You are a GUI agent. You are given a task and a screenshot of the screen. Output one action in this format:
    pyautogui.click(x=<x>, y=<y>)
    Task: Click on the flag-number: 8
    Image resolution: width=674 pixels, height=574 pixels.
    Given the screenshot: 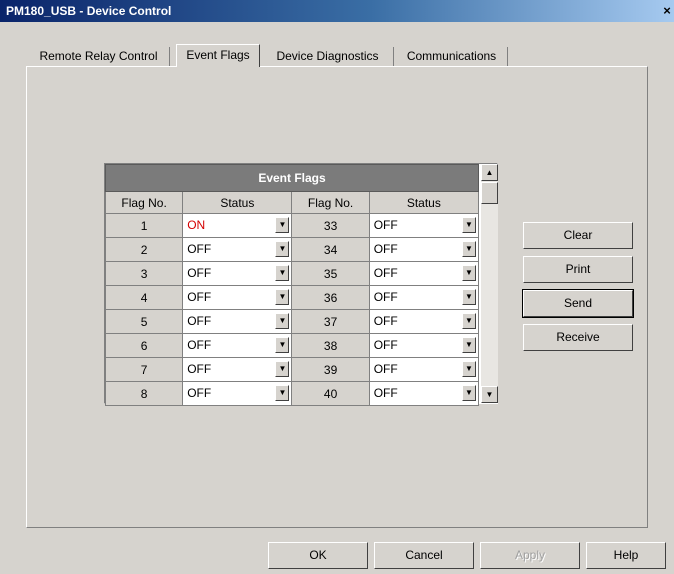 What is the action you would take?
    pyautogui.click(x=144, y=393)
    